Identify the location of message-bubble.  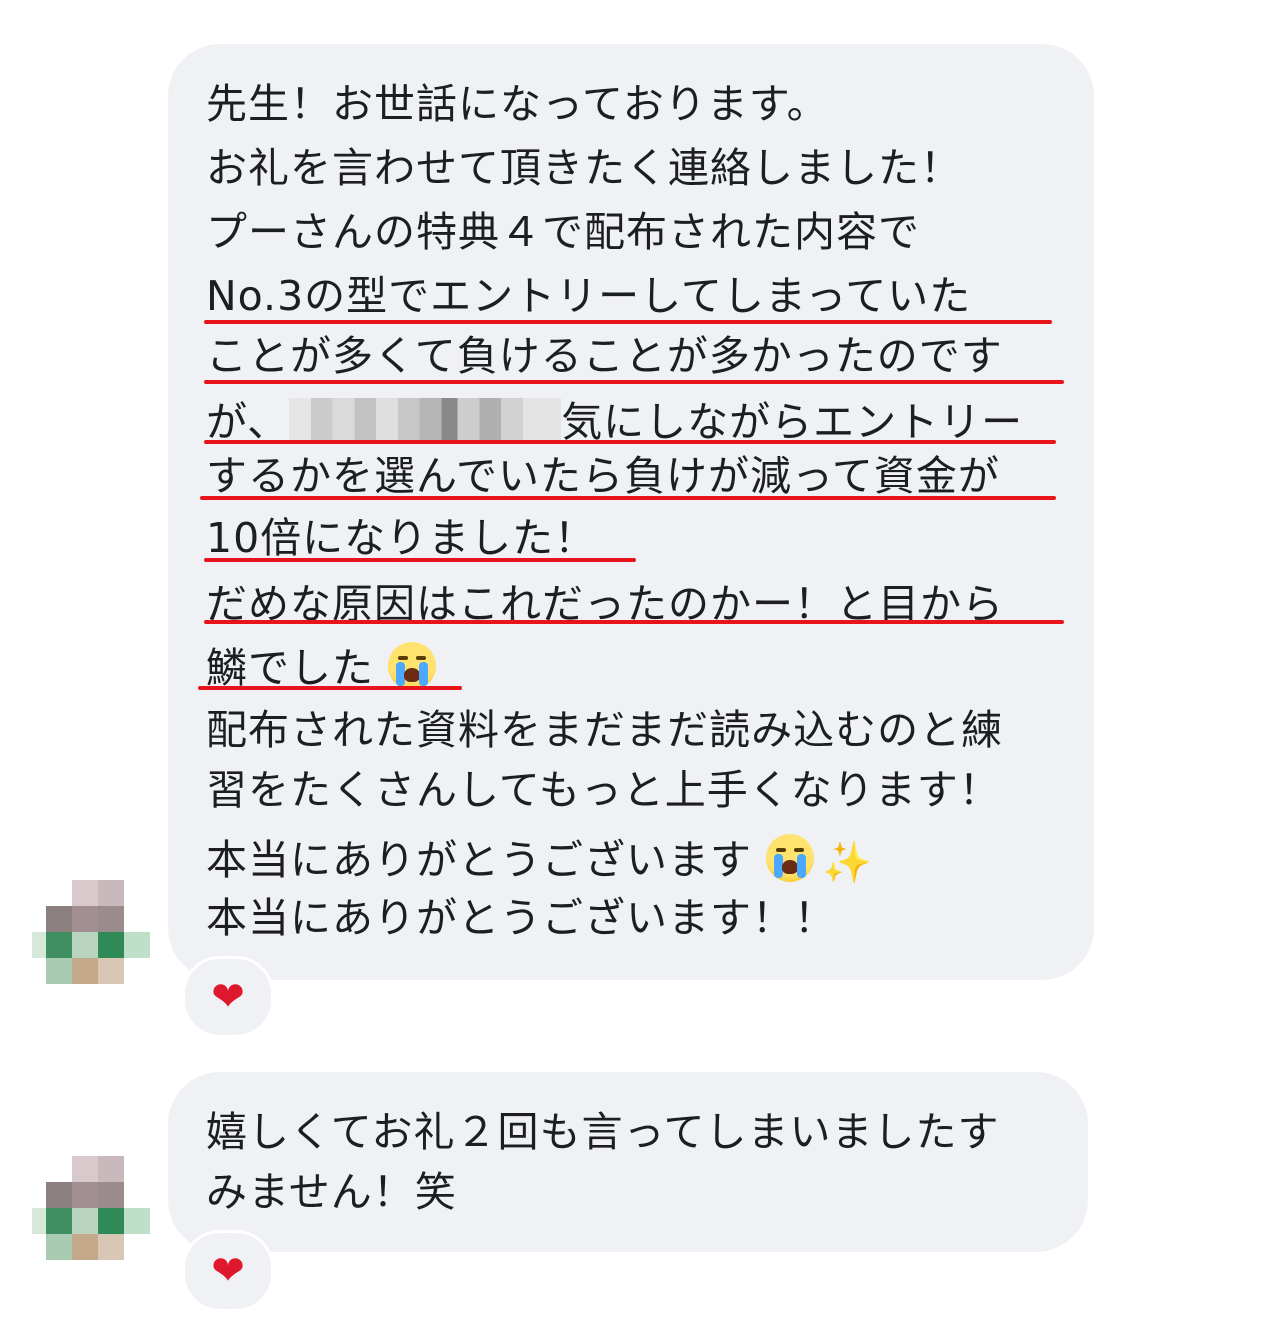
(628, 1162).